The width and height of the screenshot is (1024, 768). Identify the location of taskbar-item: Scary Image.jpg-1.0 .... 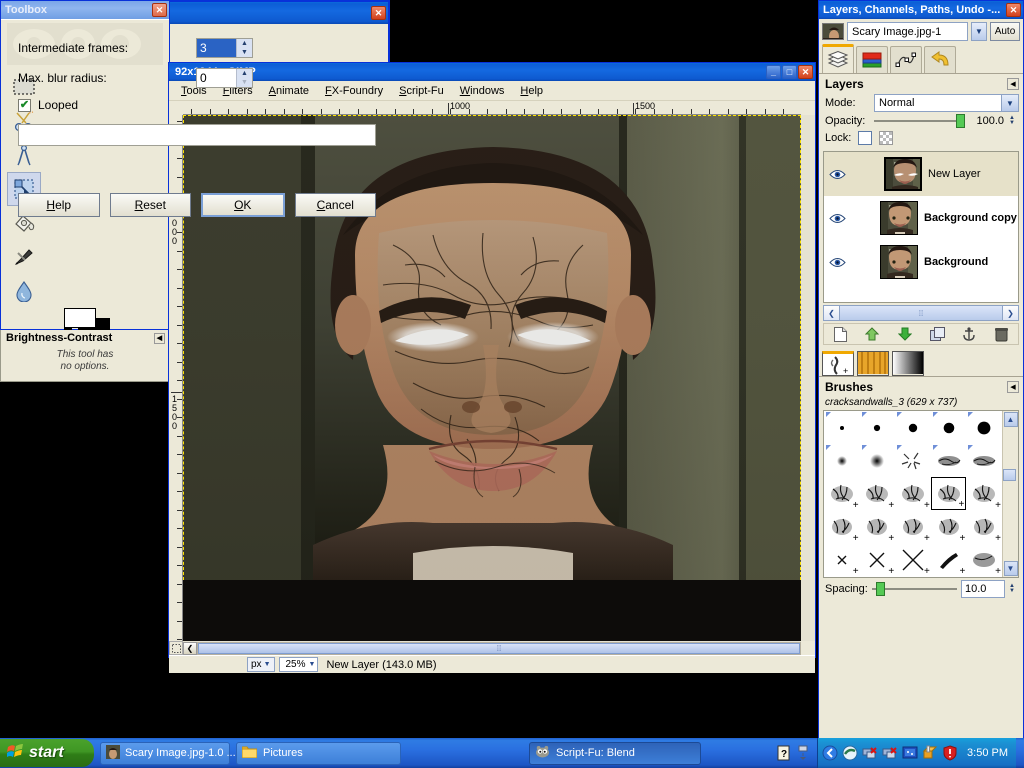
(168, 753).